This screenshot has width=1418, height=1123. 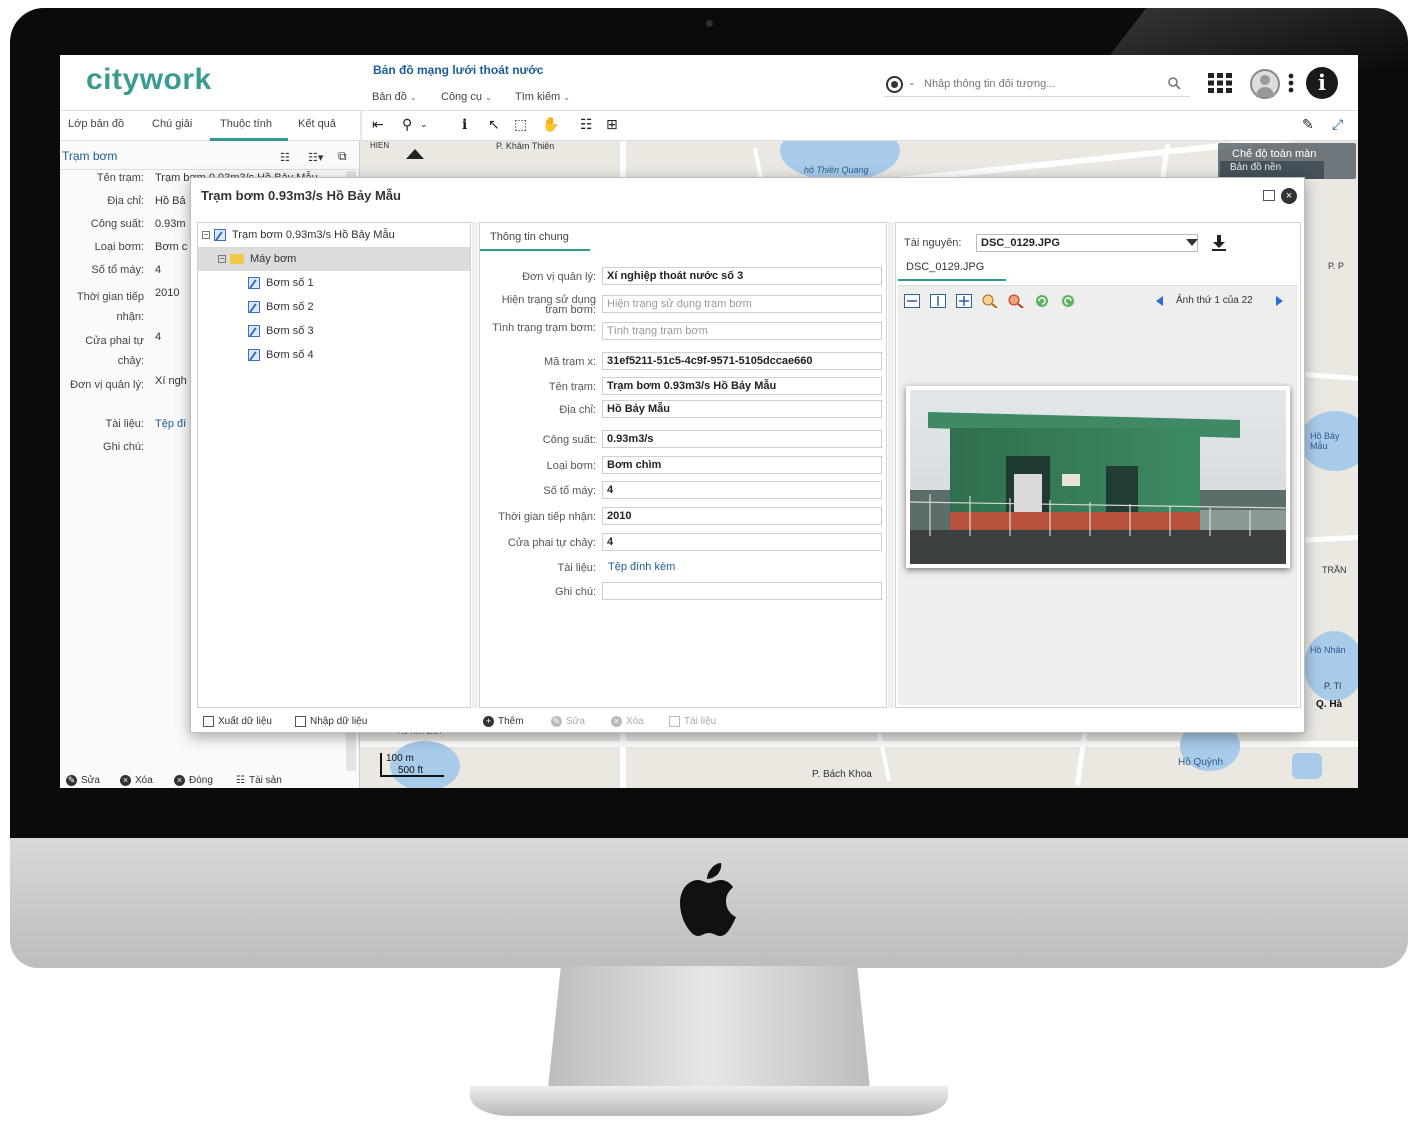 What do you see at coordinates (709, 23) in the screenshot?
I see `camera-icon` at bounding box center [709, 23].